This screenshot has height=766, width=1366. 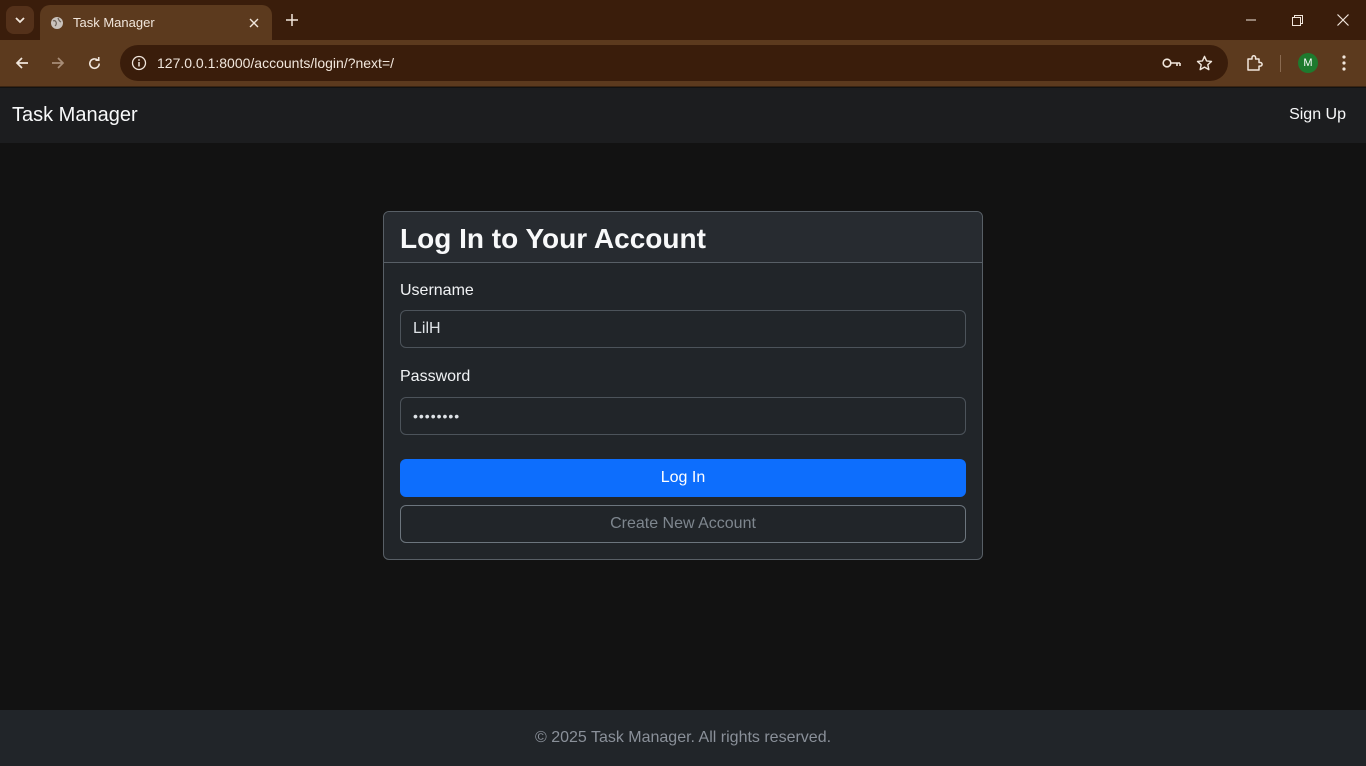 I want to click on browser-toolbar: 127.0.0.1:8000/accounts/login/?next=/ M, so click(x=683, y=63).